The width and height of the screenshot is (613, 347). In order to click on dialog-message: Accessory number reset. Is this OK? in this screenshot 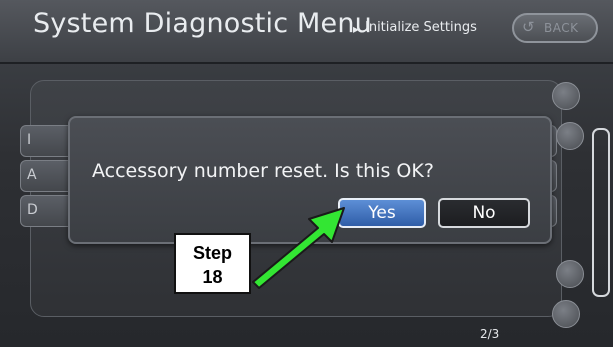, I will do `click(263, 171)`.